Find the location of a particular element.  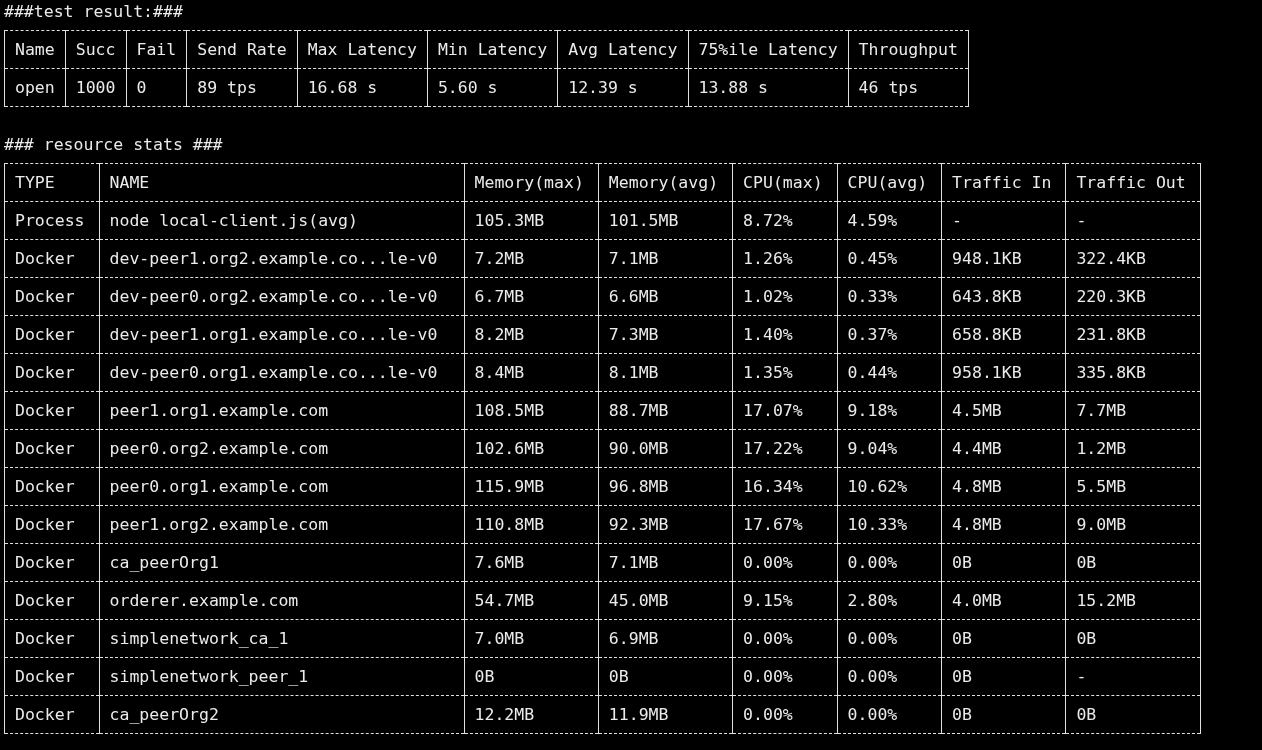

column-header: Send Rate is located at coordinates (242, 49).